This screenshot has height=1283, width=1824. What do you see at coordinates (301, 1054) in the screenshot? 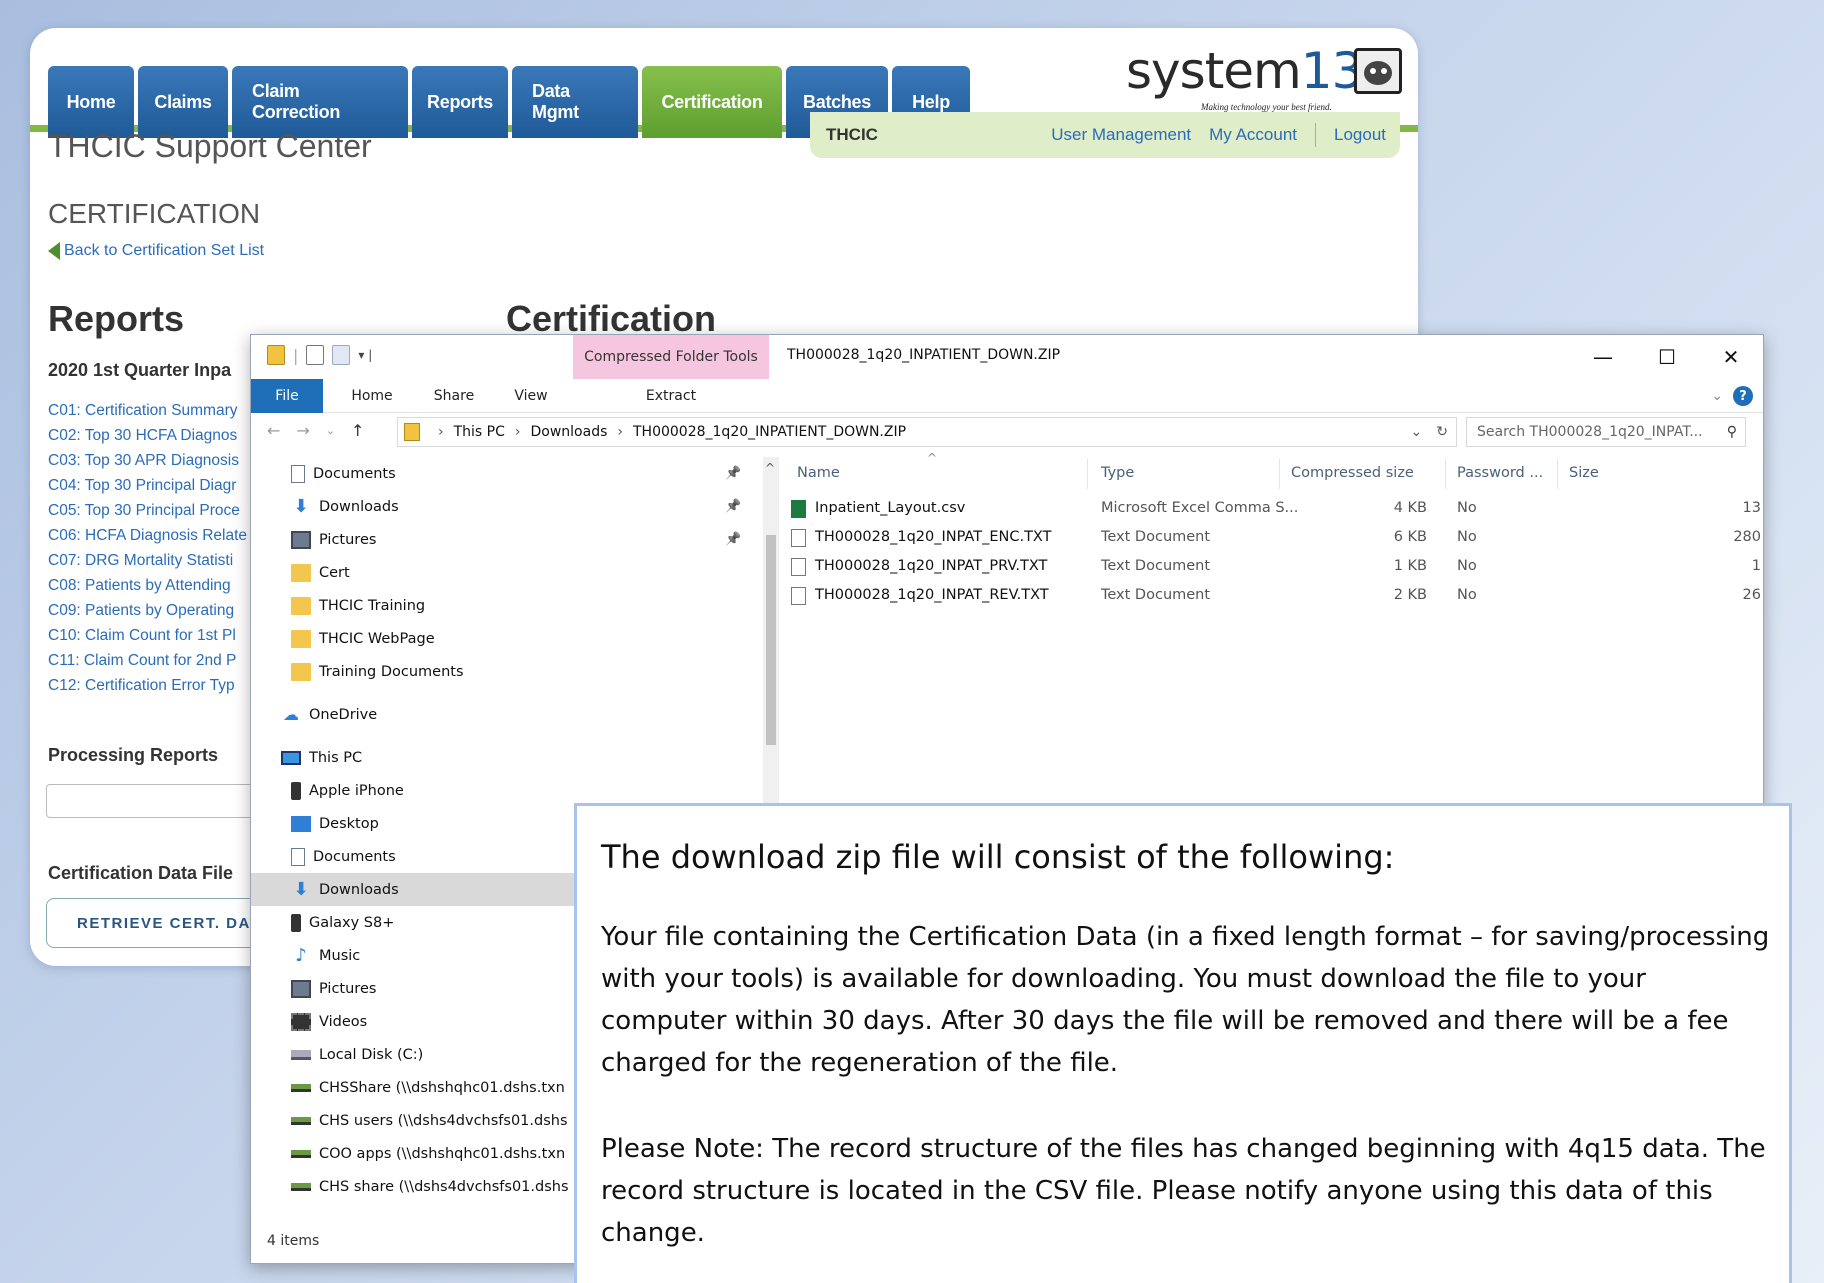
I see `disk-icon` at bounding box center [301, 1054].